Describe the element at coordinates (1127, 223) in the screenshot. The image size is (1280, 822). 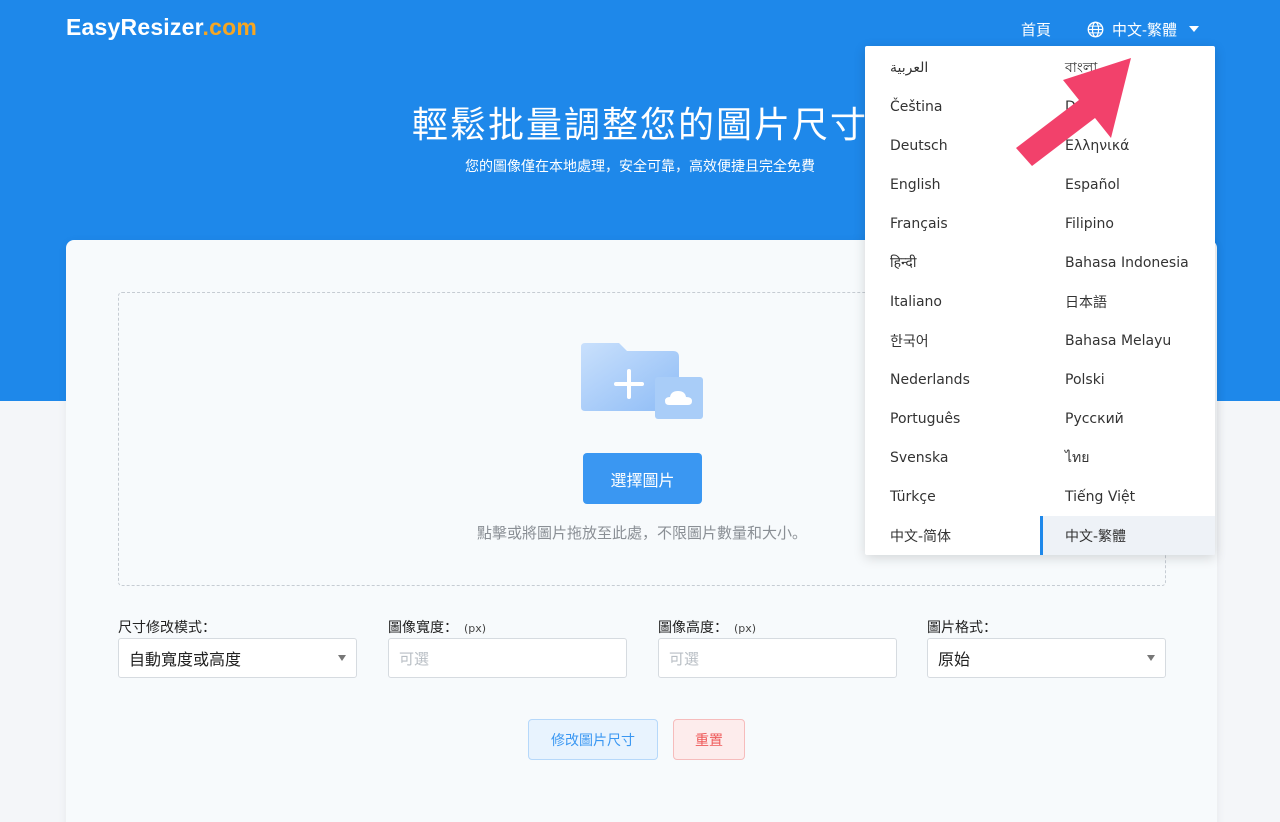
I see `language-option: Filipino` at that location.